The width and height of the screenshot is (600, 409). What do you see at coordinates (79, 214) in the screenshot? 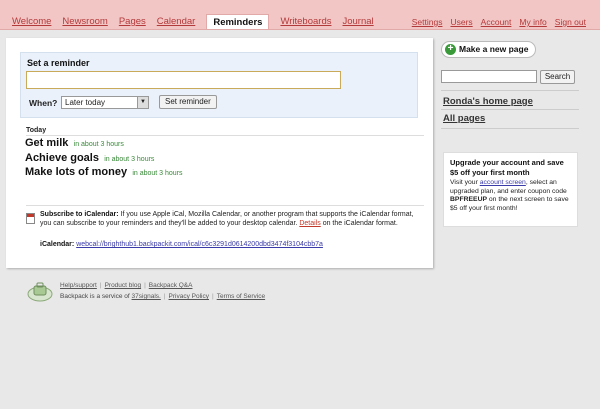
I see `ical-heading: Subscribe to iCalendar:` at bounding box center [79, 214].